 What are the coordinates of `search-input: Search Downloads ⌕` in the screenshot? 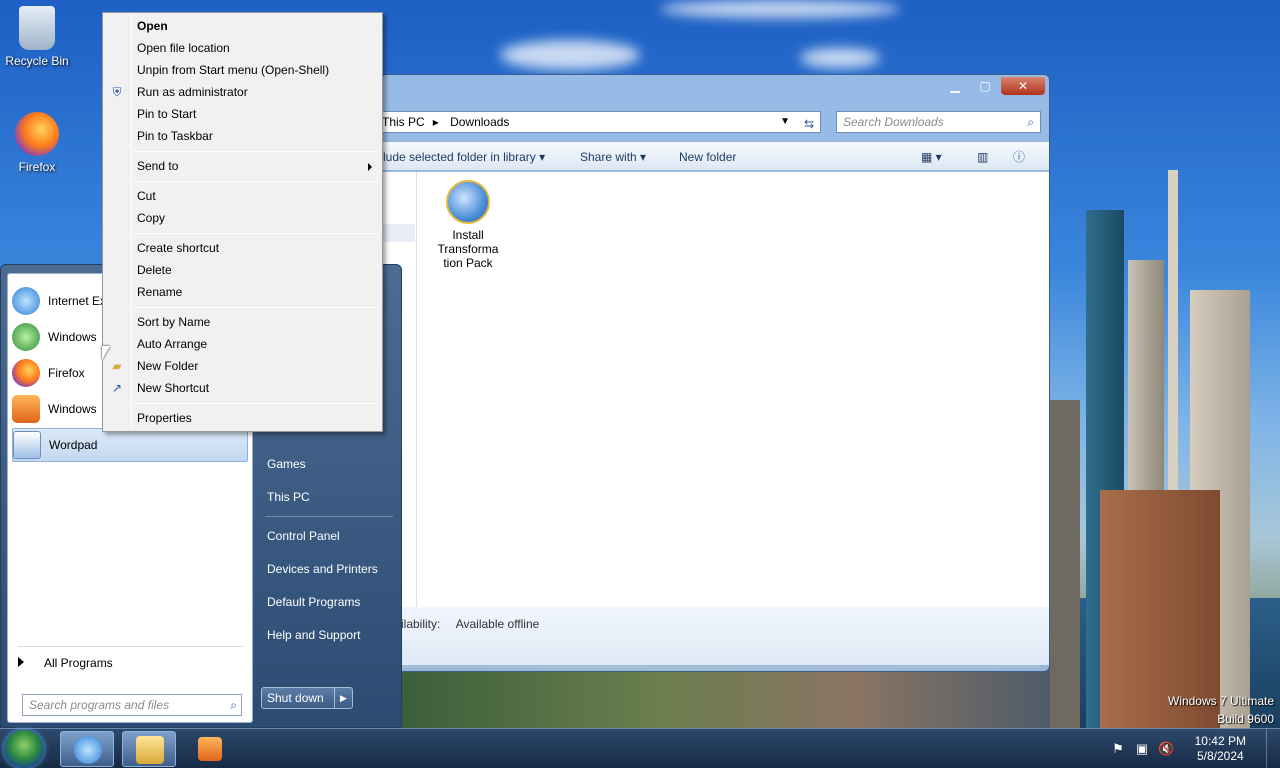 It's located at (938, 122).